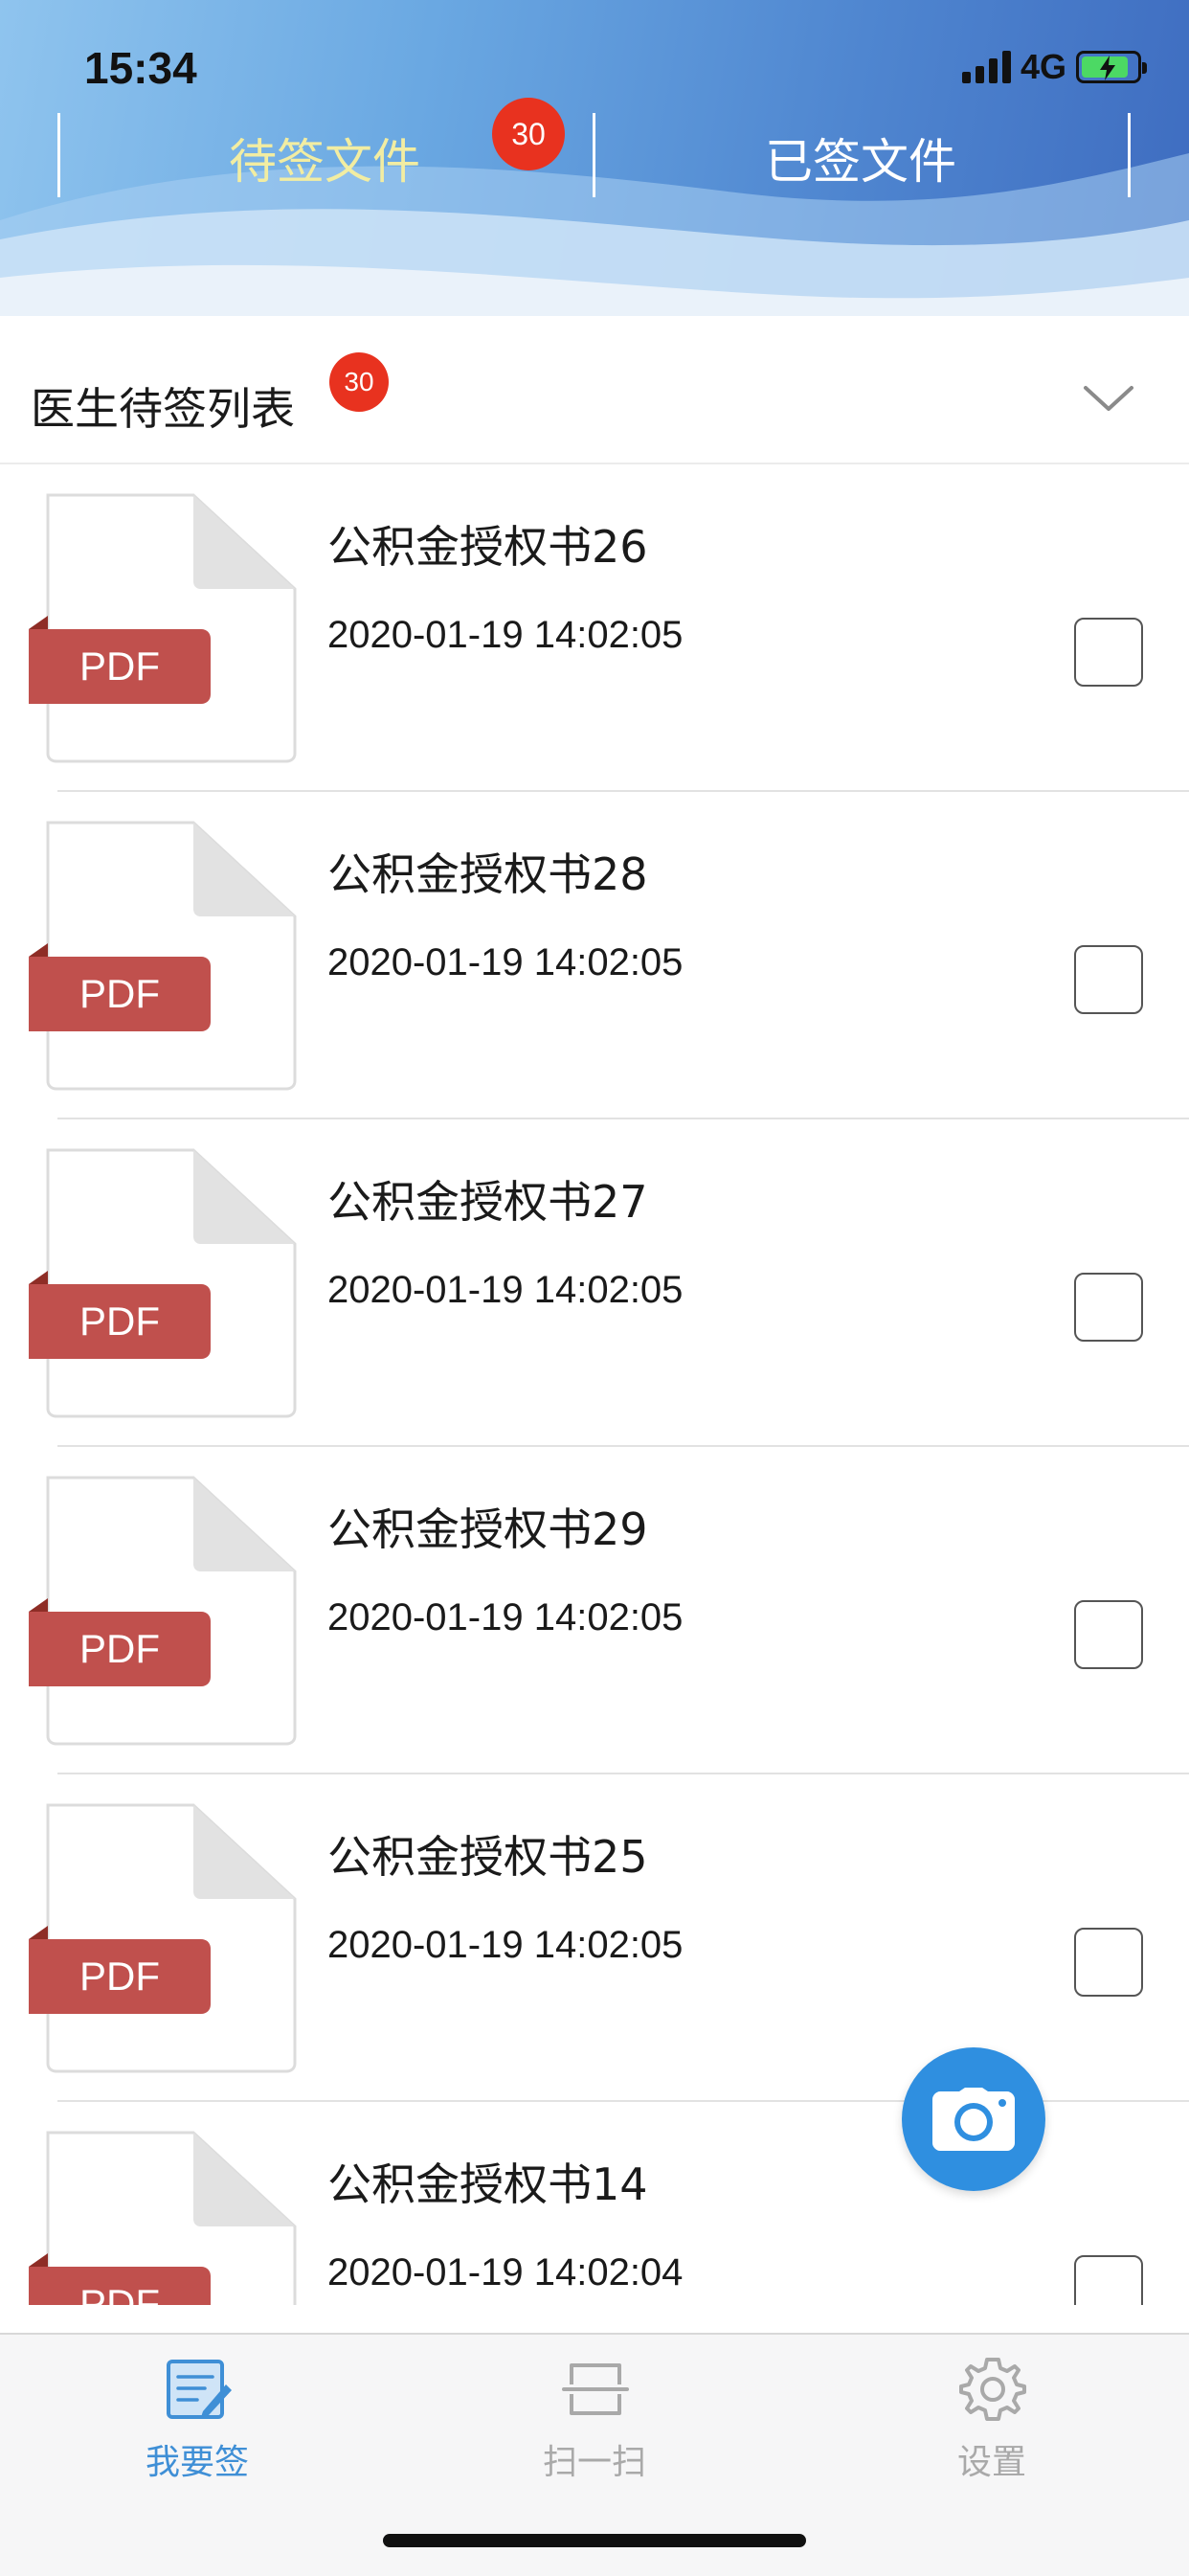  I want to click on status-indicators: 4G, so click(1054, 66).